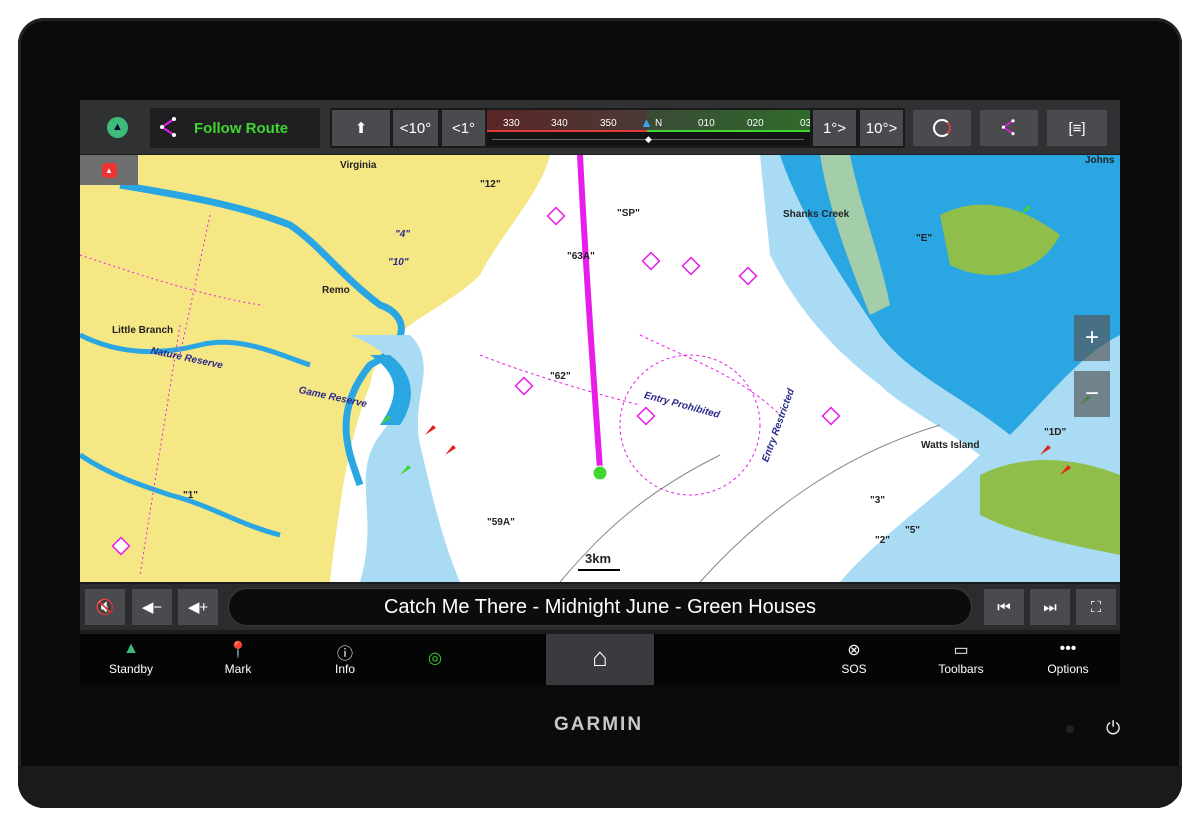 This screenshot has height=826, width=1200. I want to click on heading-marker: ▲, so click(646, 122).